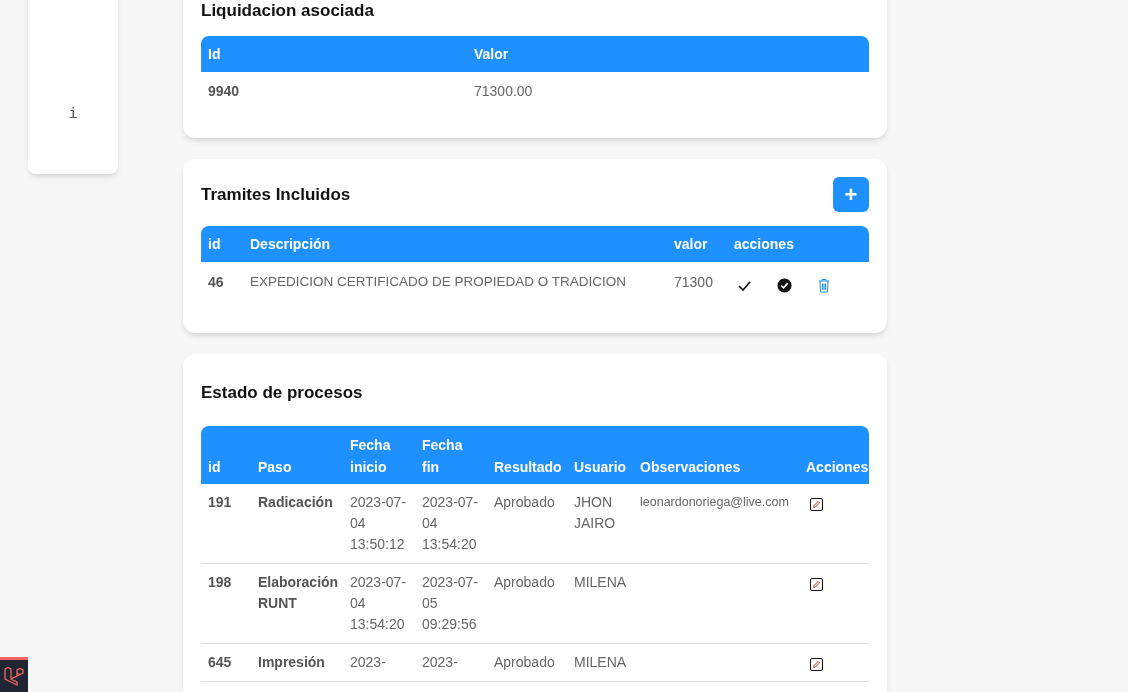 This screenshot has height=692, width=1128. What do you see at coordinates (276, 194) in the screenshot?
I see `section-title: Tramites Incluidos` at bounding box center [276, 194].